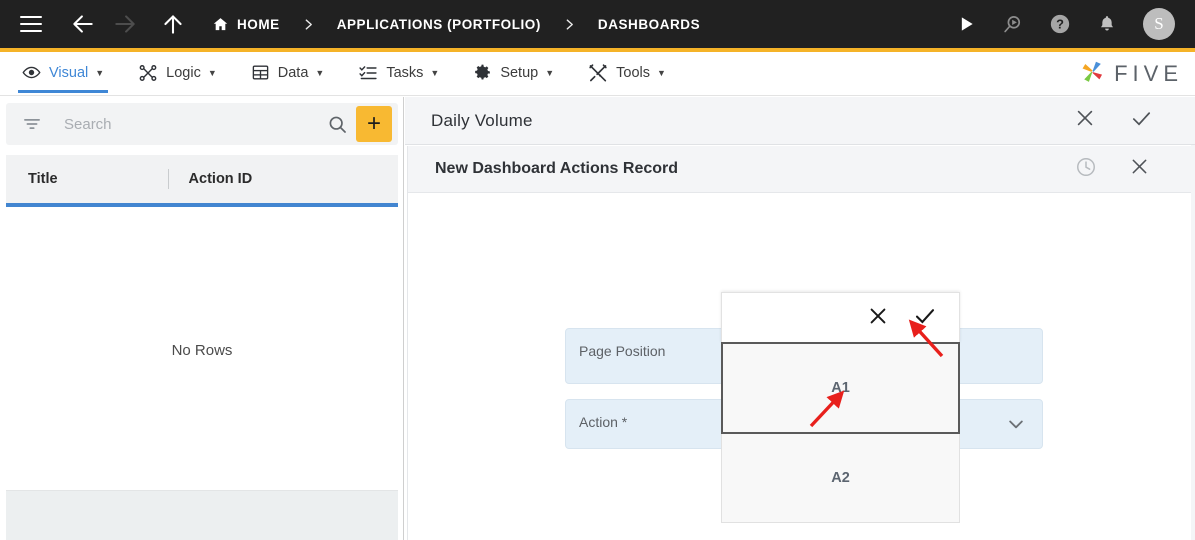 This screenshot has height=540, width=1195. What do you see at coordinates (125, 24) in the screenshot?
I see `forward-arrow-icon` at bounding box center [125, 24].